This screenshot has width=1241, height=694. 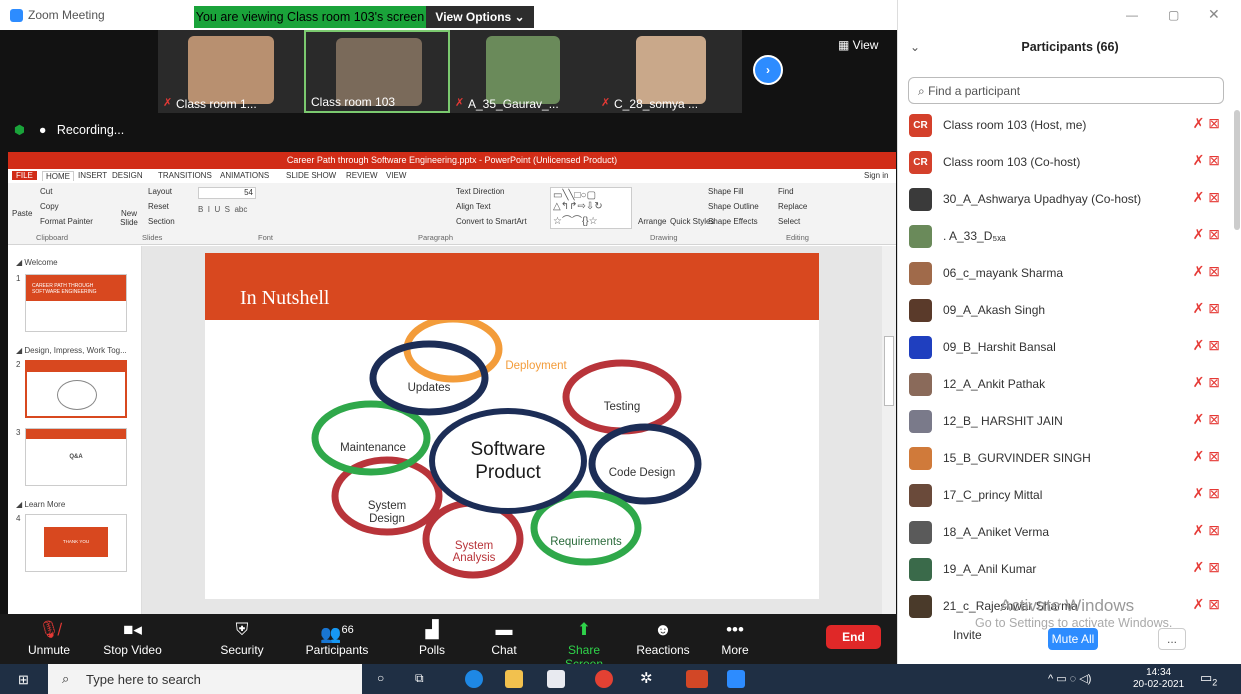 What do you see at coordinates (604, 679) in the screenshot?
I see `chrome-icon` at bounding box center [604, 679].